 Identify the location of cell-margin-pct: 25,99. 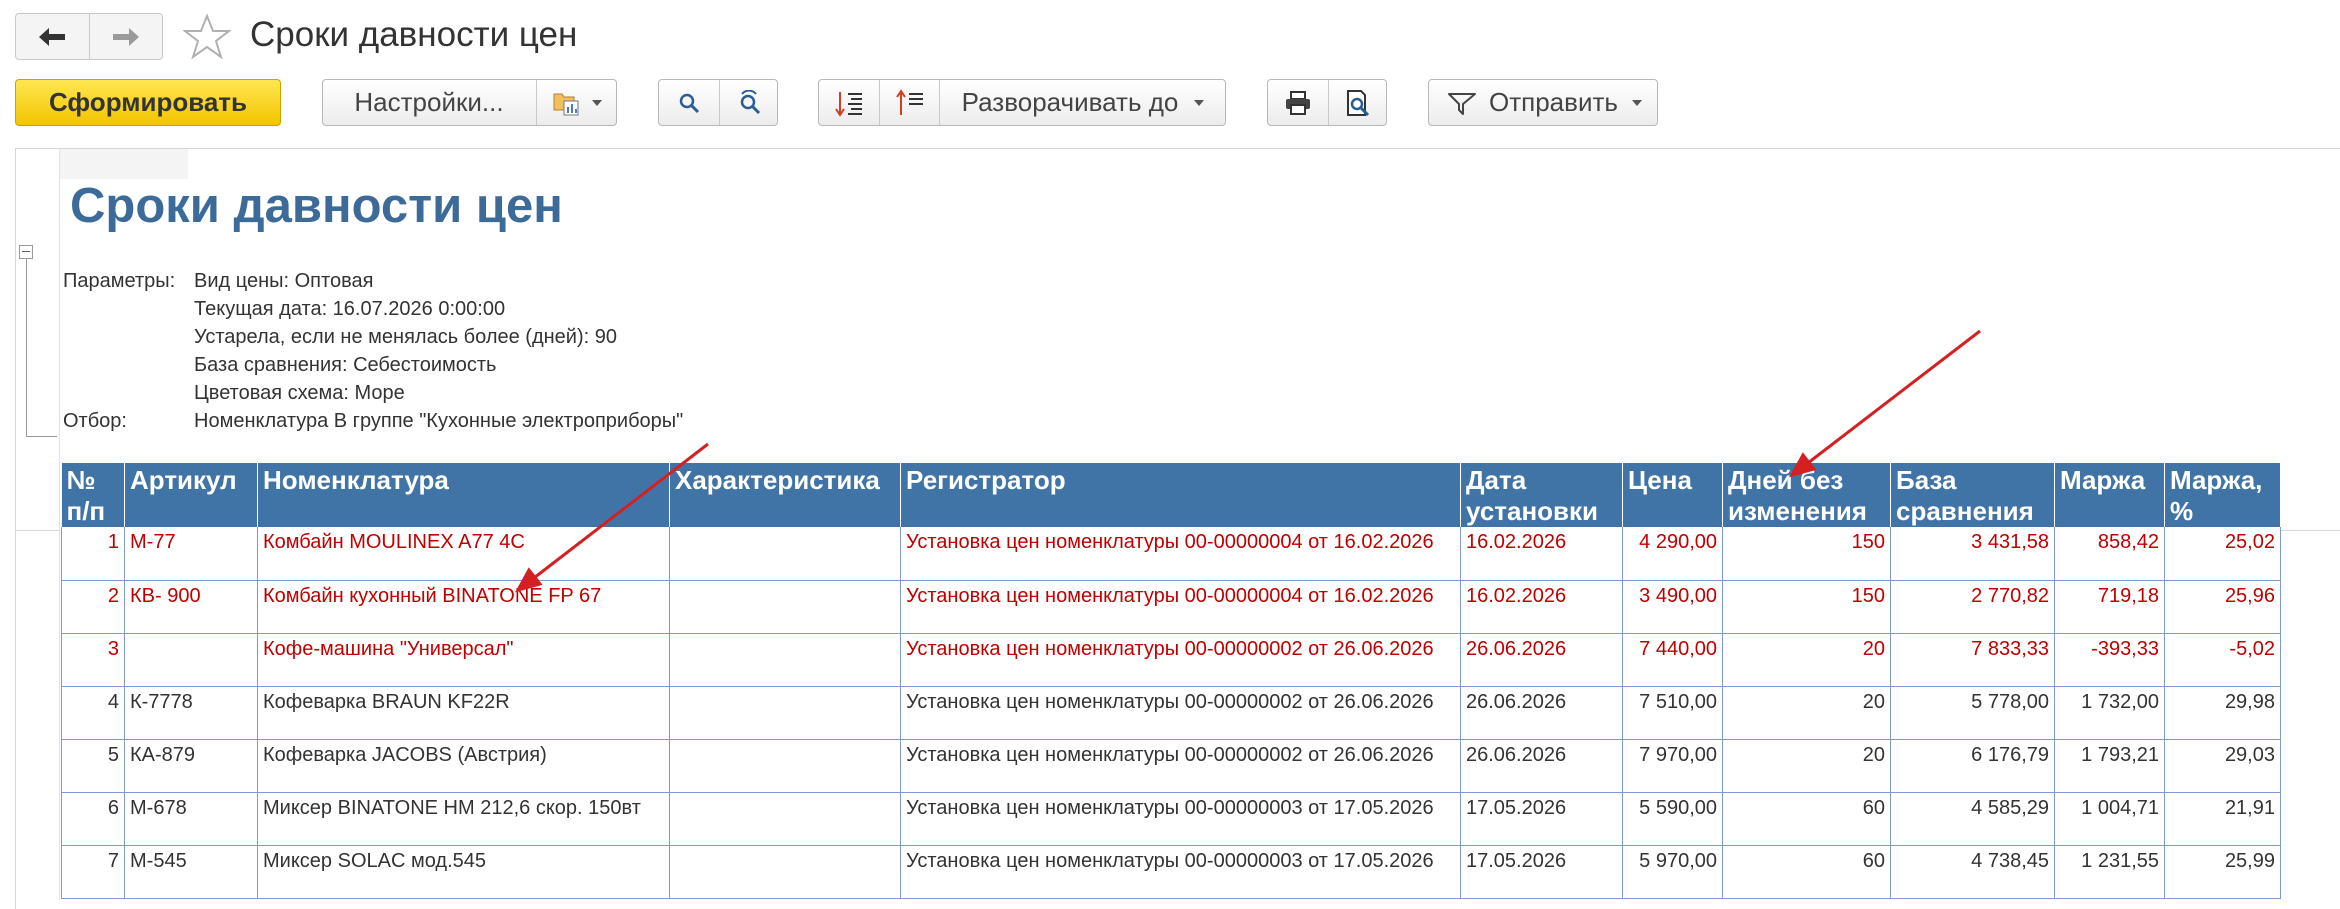
(2222, 872).